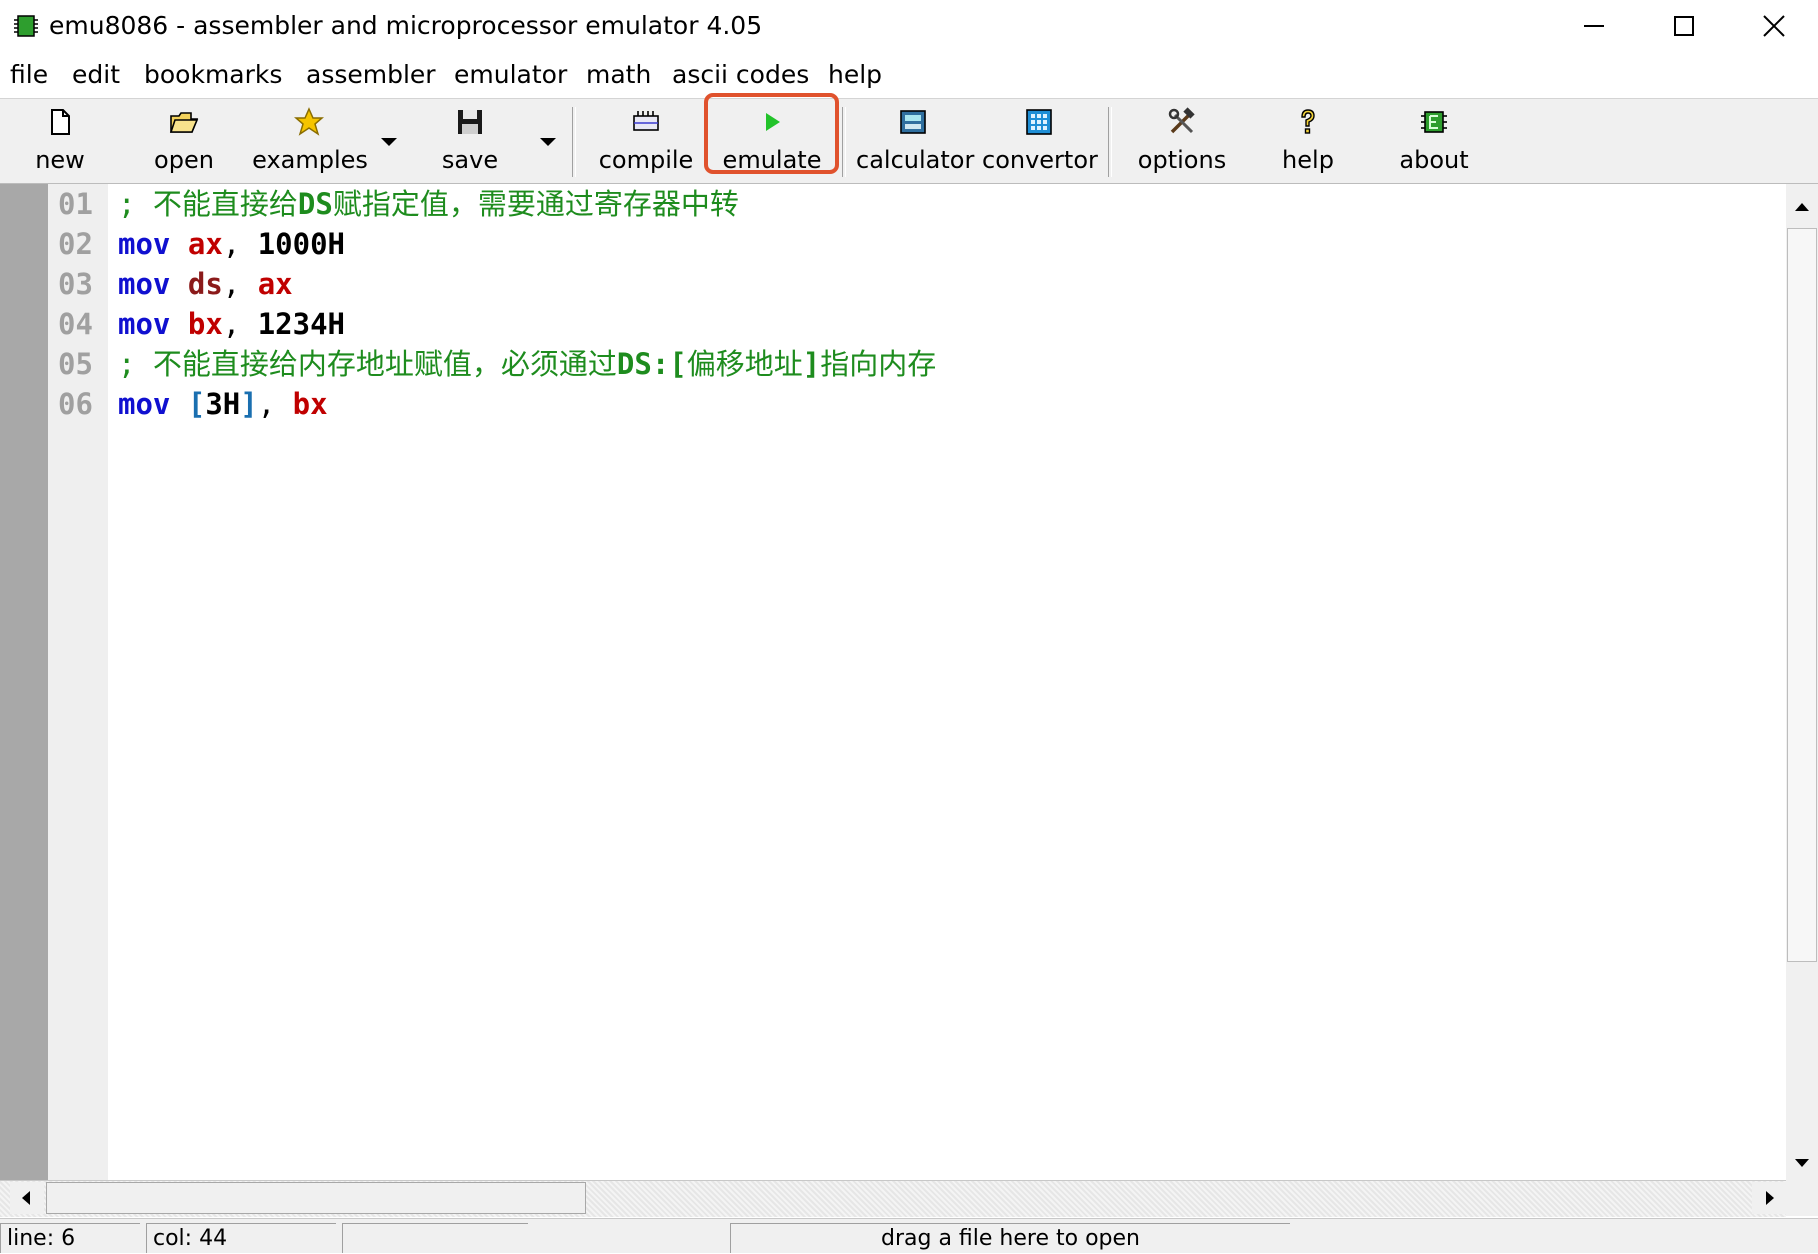 The image size is (1818, 1254). I want to click on new-button: new, so click(60, 141).